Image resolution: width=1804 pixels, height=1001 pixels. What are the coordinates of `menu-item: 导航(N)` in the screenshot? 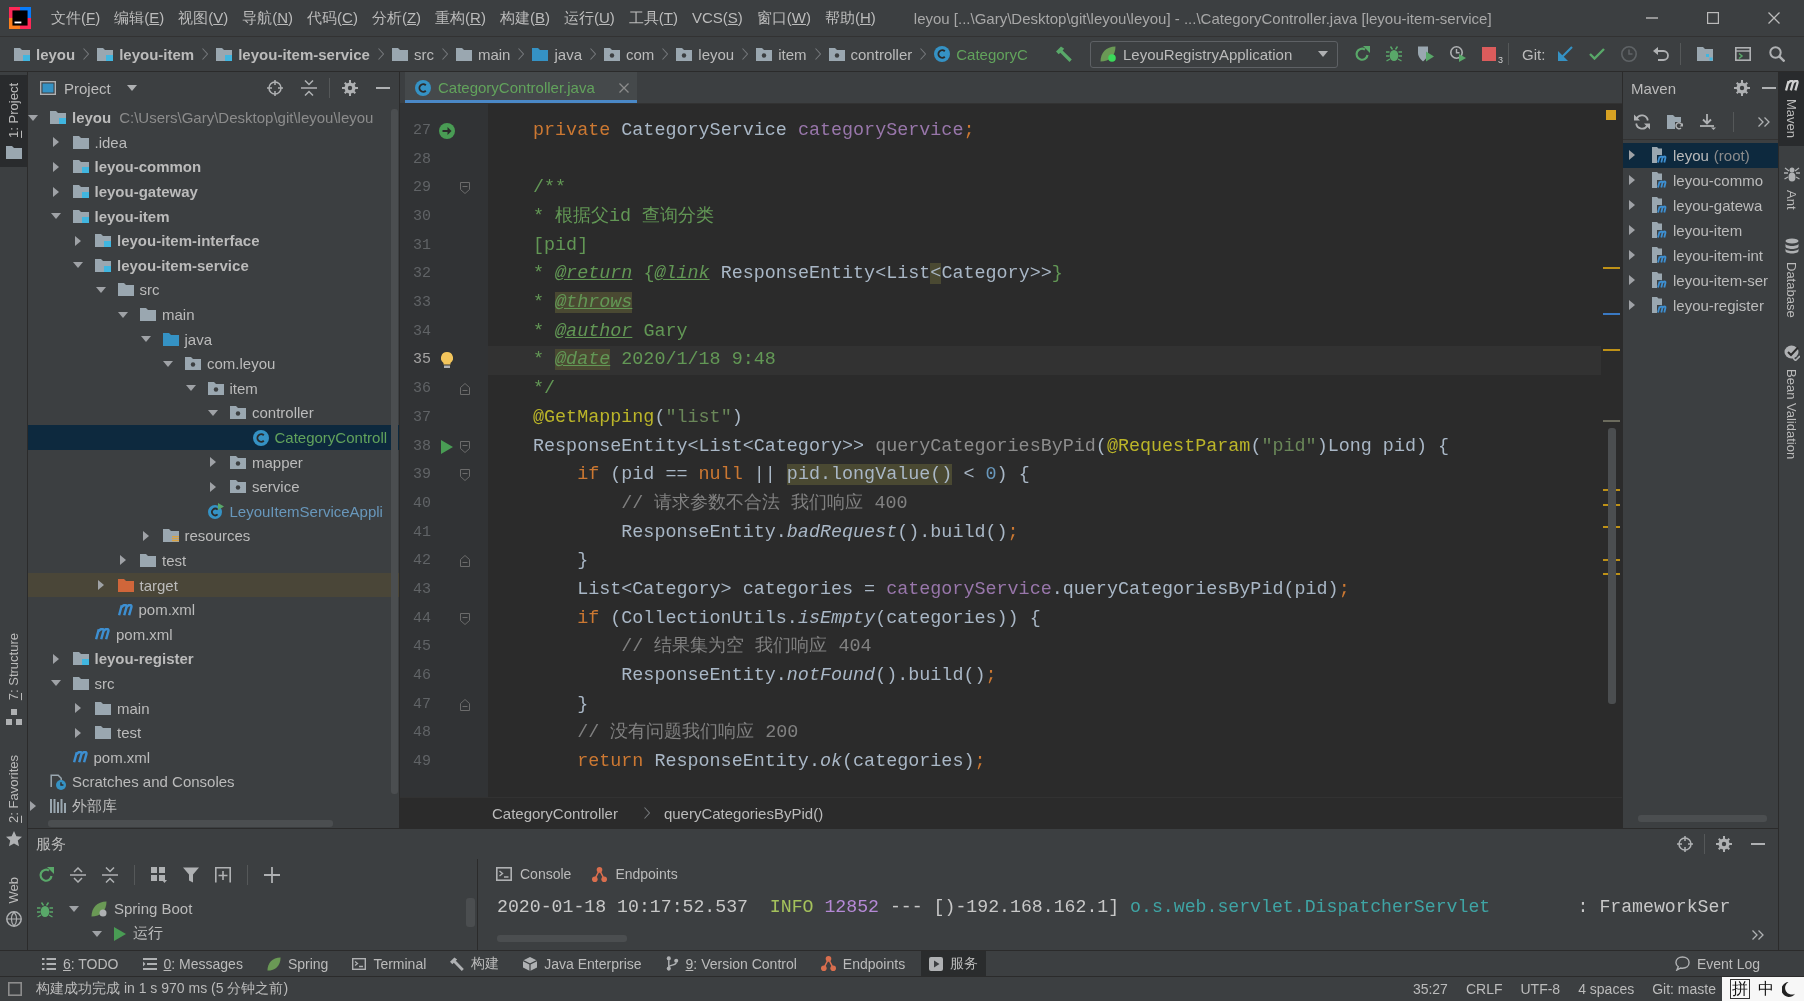 It's located at (268, 18).